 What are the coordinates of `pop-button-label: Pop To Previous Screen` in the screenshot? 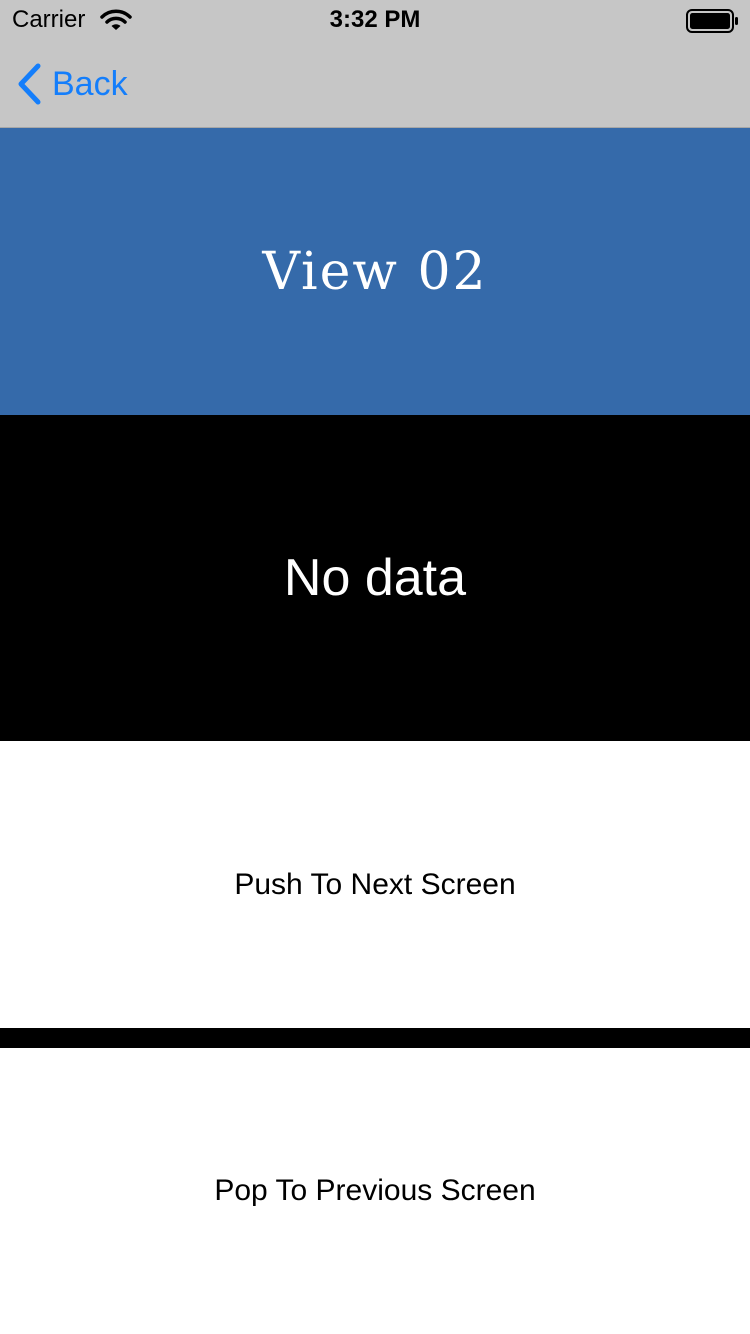 It's located at (375, 1190).